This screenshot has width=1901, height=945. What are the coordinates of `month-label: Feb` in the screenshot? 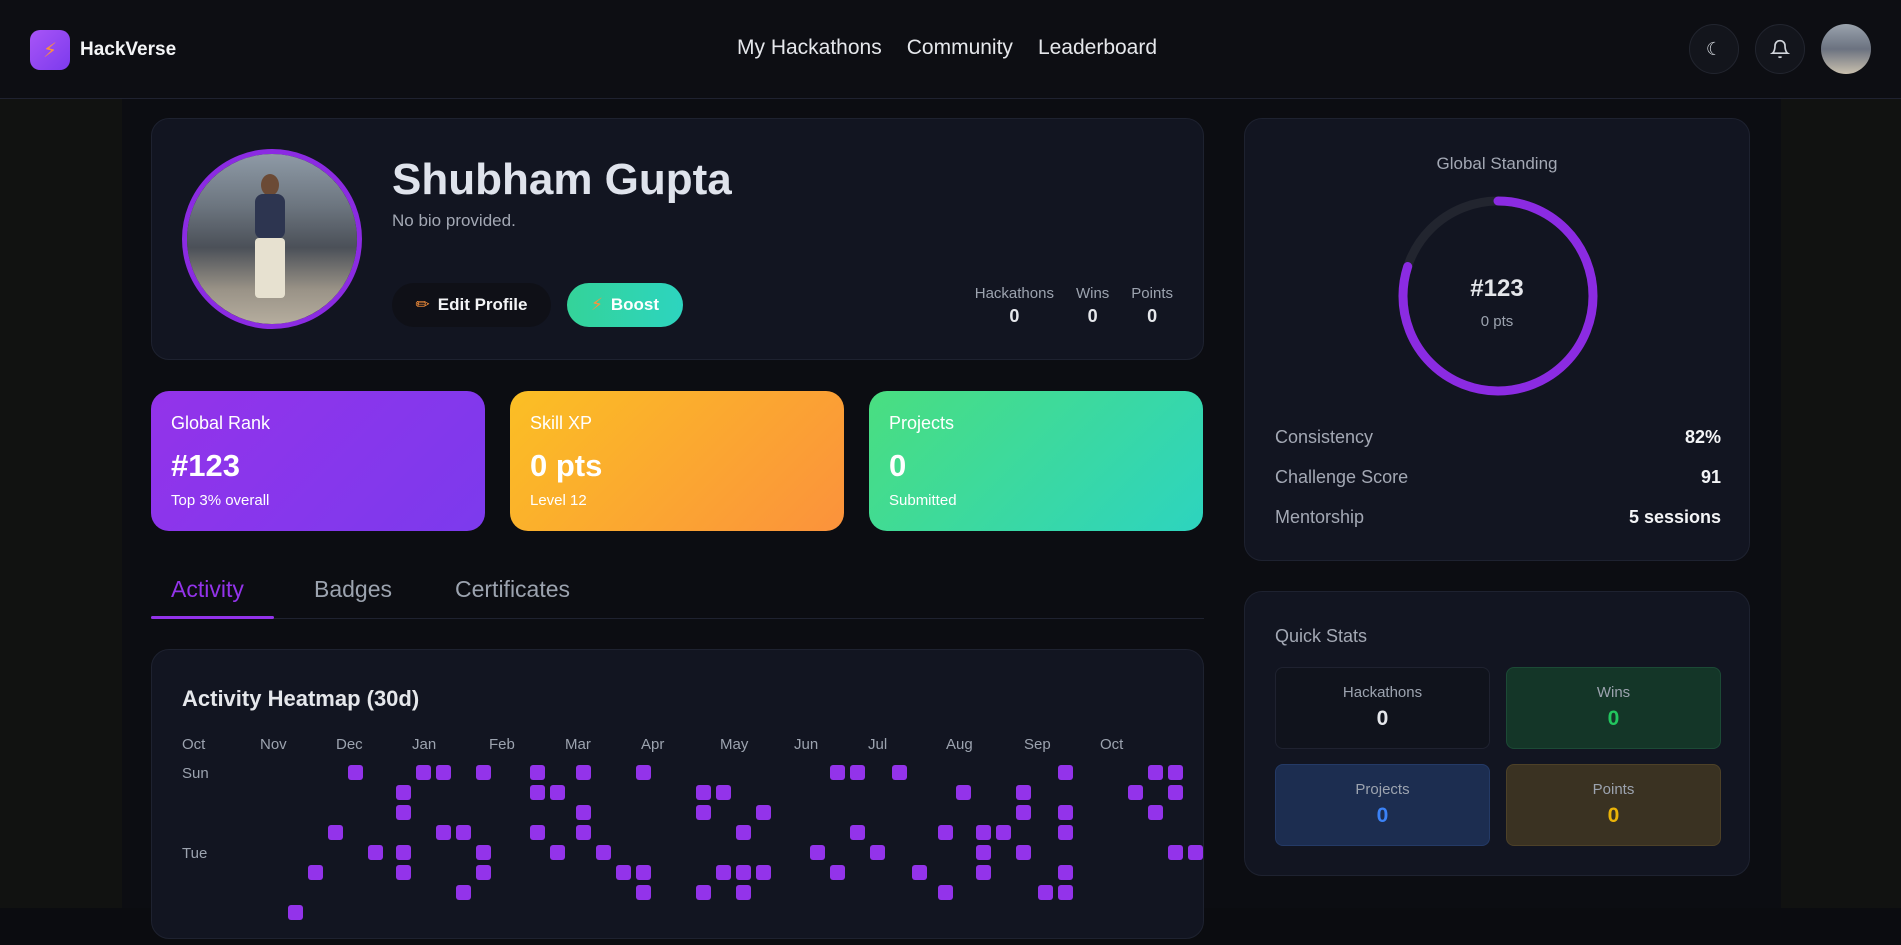 It's located at (502, 744).